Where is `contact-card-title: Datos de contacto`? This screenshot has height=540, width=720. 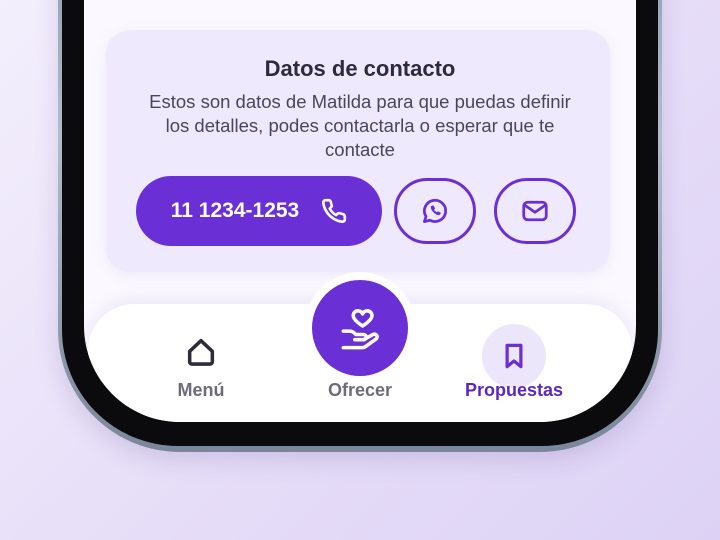 contact-card-title: Datos de contacto is located at coordinates (360, 68).